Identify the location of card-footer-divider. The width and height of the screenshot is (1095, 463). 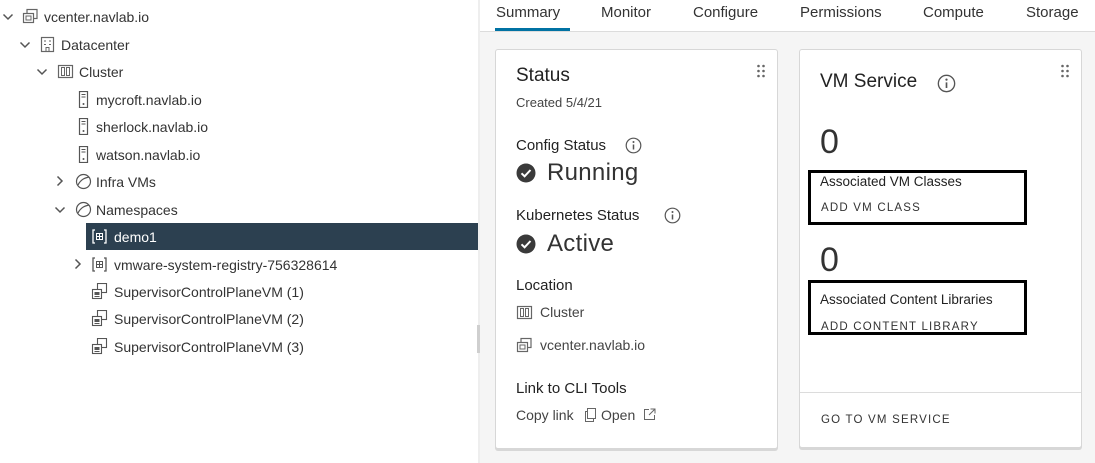
(940, 392).